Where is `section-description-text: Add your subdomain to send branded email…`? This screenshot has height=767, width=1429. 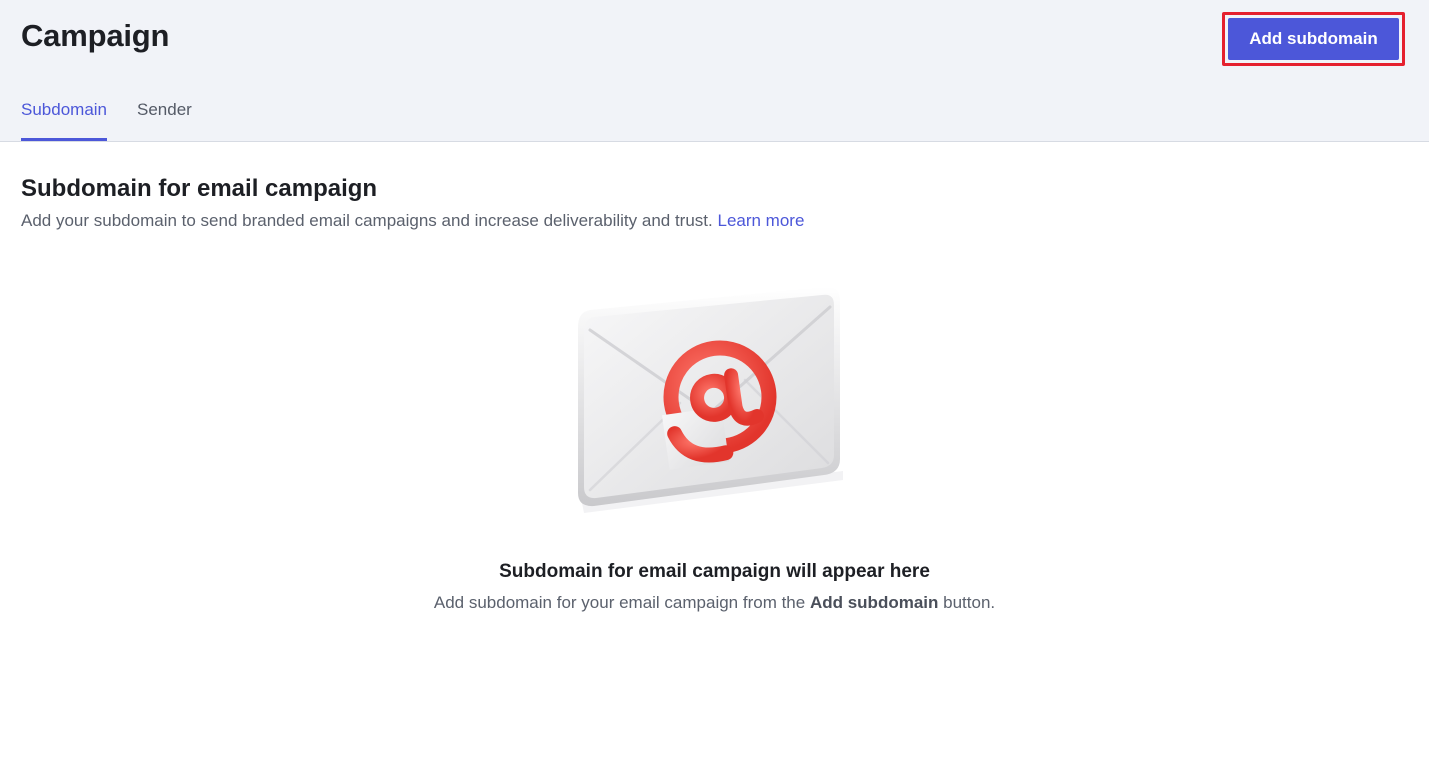
section-description-text: Add your subdomain to send branded email… is located at coordinates (367, 220).